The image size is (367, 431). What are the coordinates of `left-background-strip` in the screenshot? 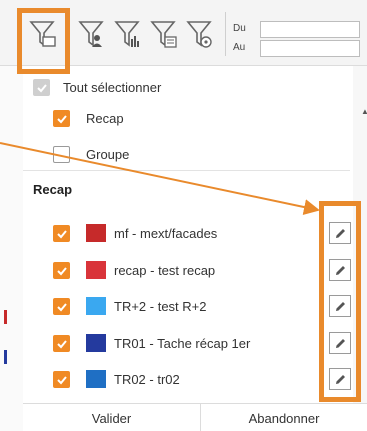 It's located at (11, 248).